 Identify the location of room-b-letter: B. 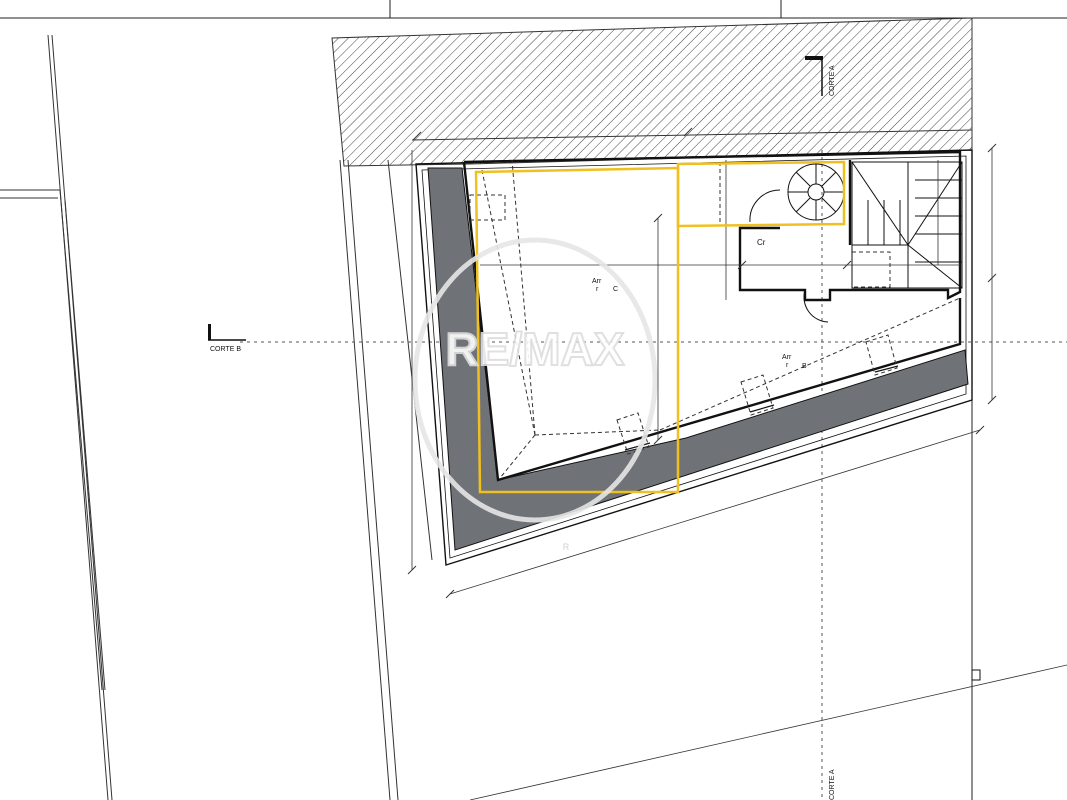
(804, 366).